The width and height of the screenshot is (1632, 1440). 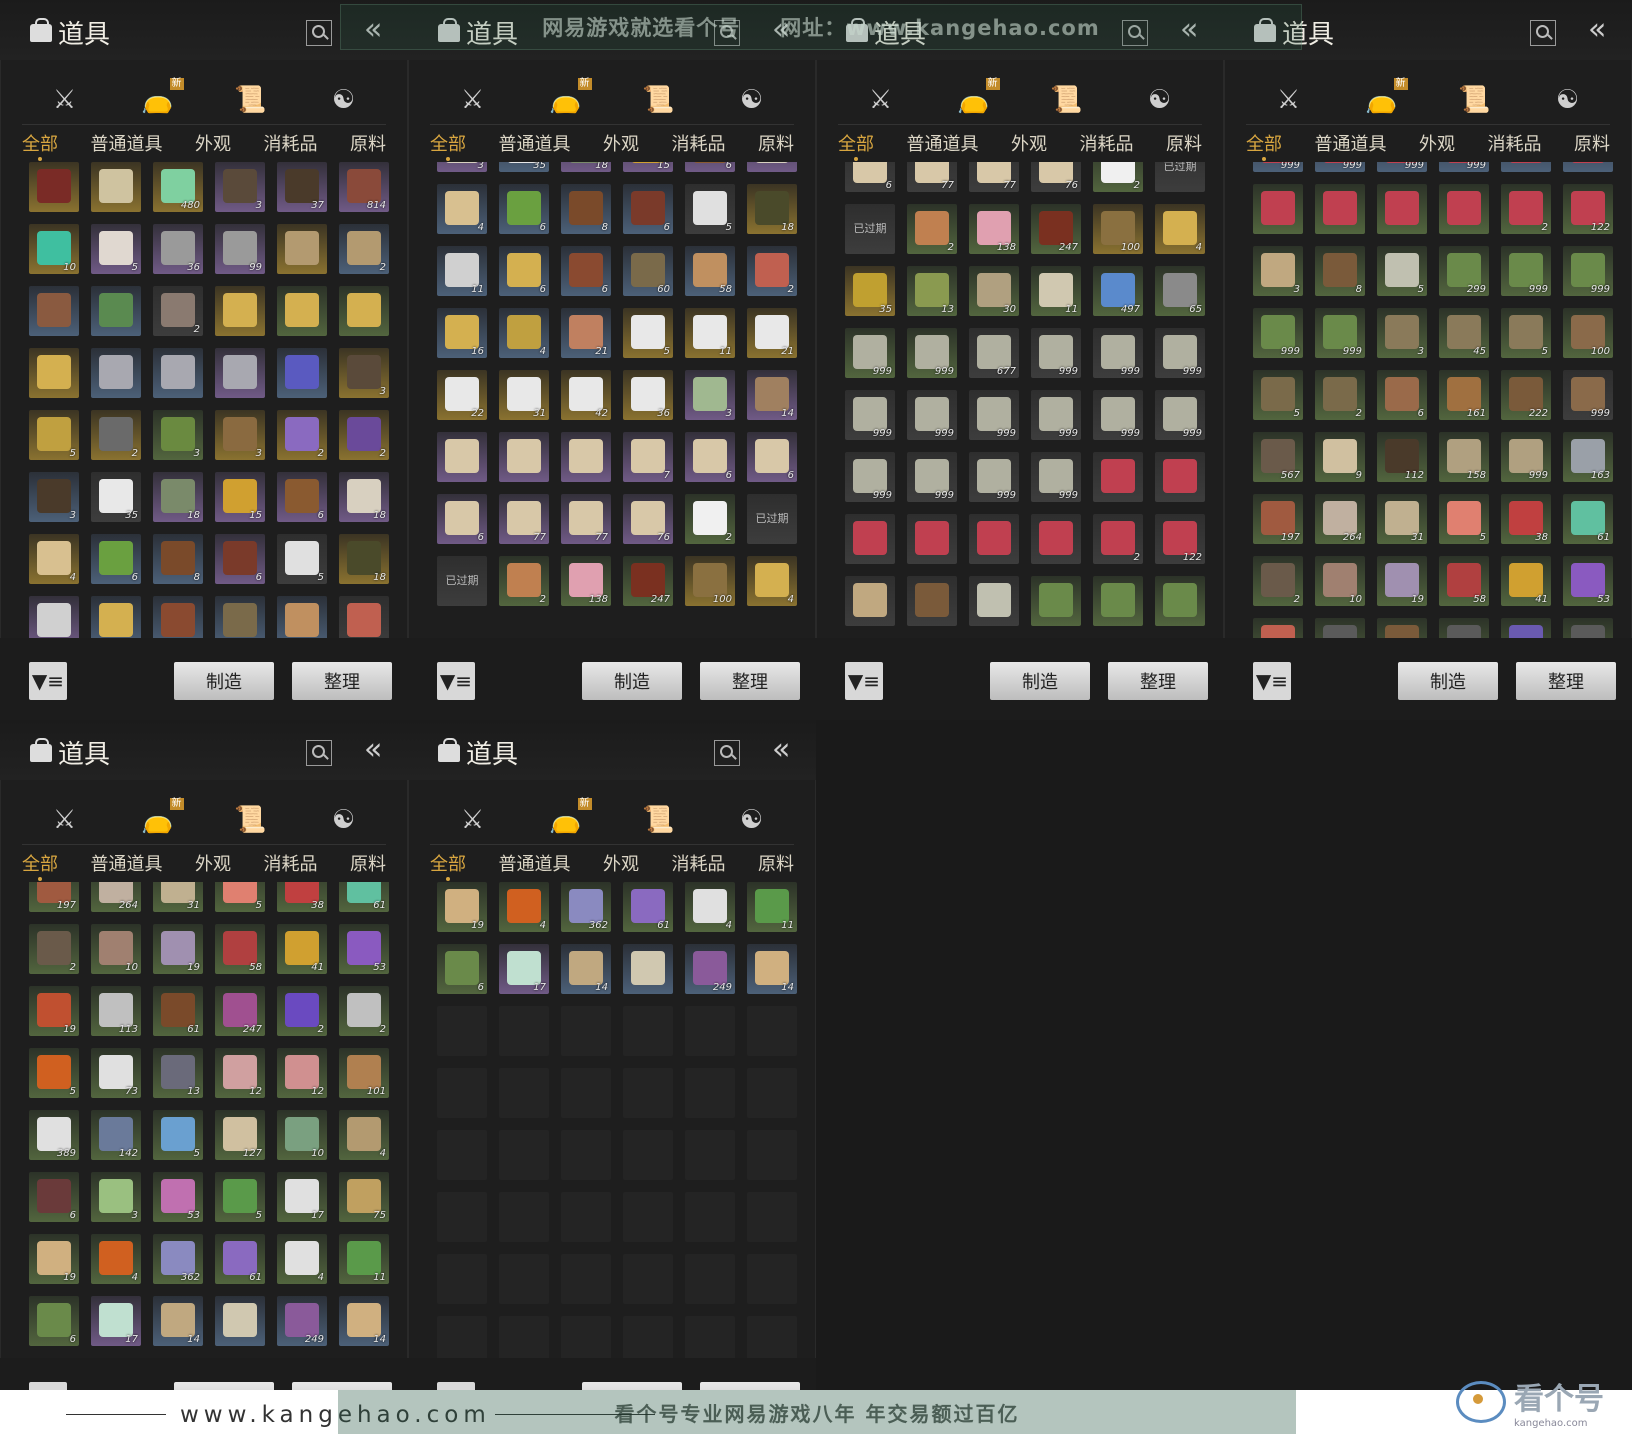 I want to click on item-slot: 75, so click(x=364, y=1197).